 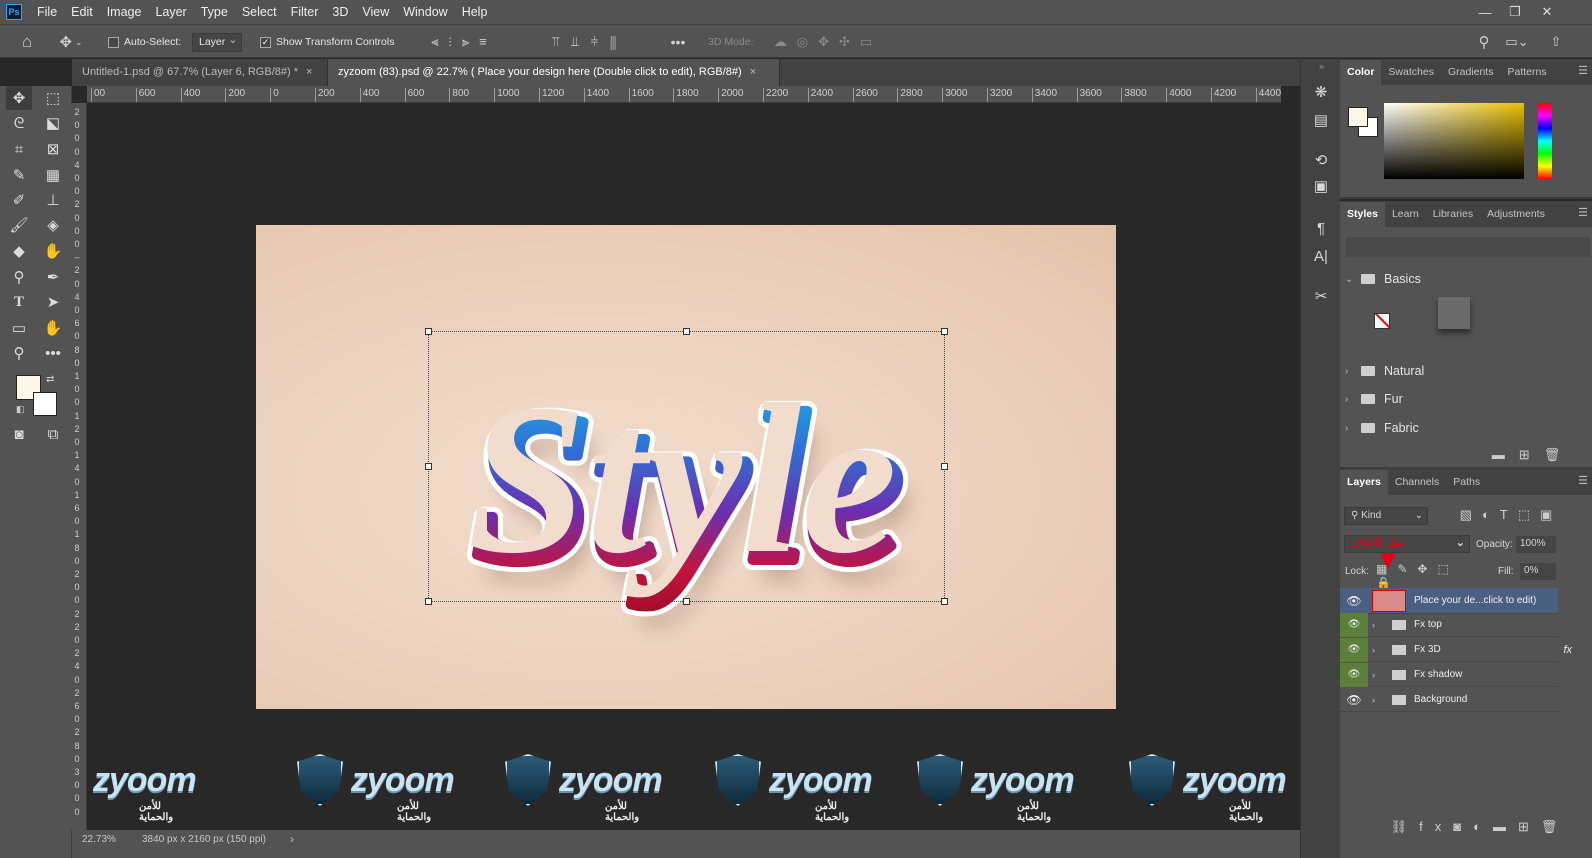 I want to click on collapse-panels-icon: », so click(x=1321, y=66).